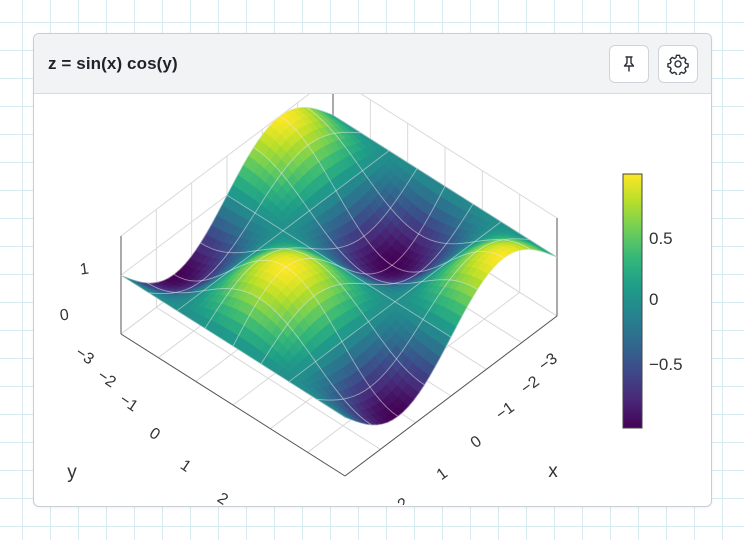  What do you see at coordinates (372, 64) in the screenshot?
I see `card-header: z = sin(x) cos(y)` at bounding box center [372, 64].